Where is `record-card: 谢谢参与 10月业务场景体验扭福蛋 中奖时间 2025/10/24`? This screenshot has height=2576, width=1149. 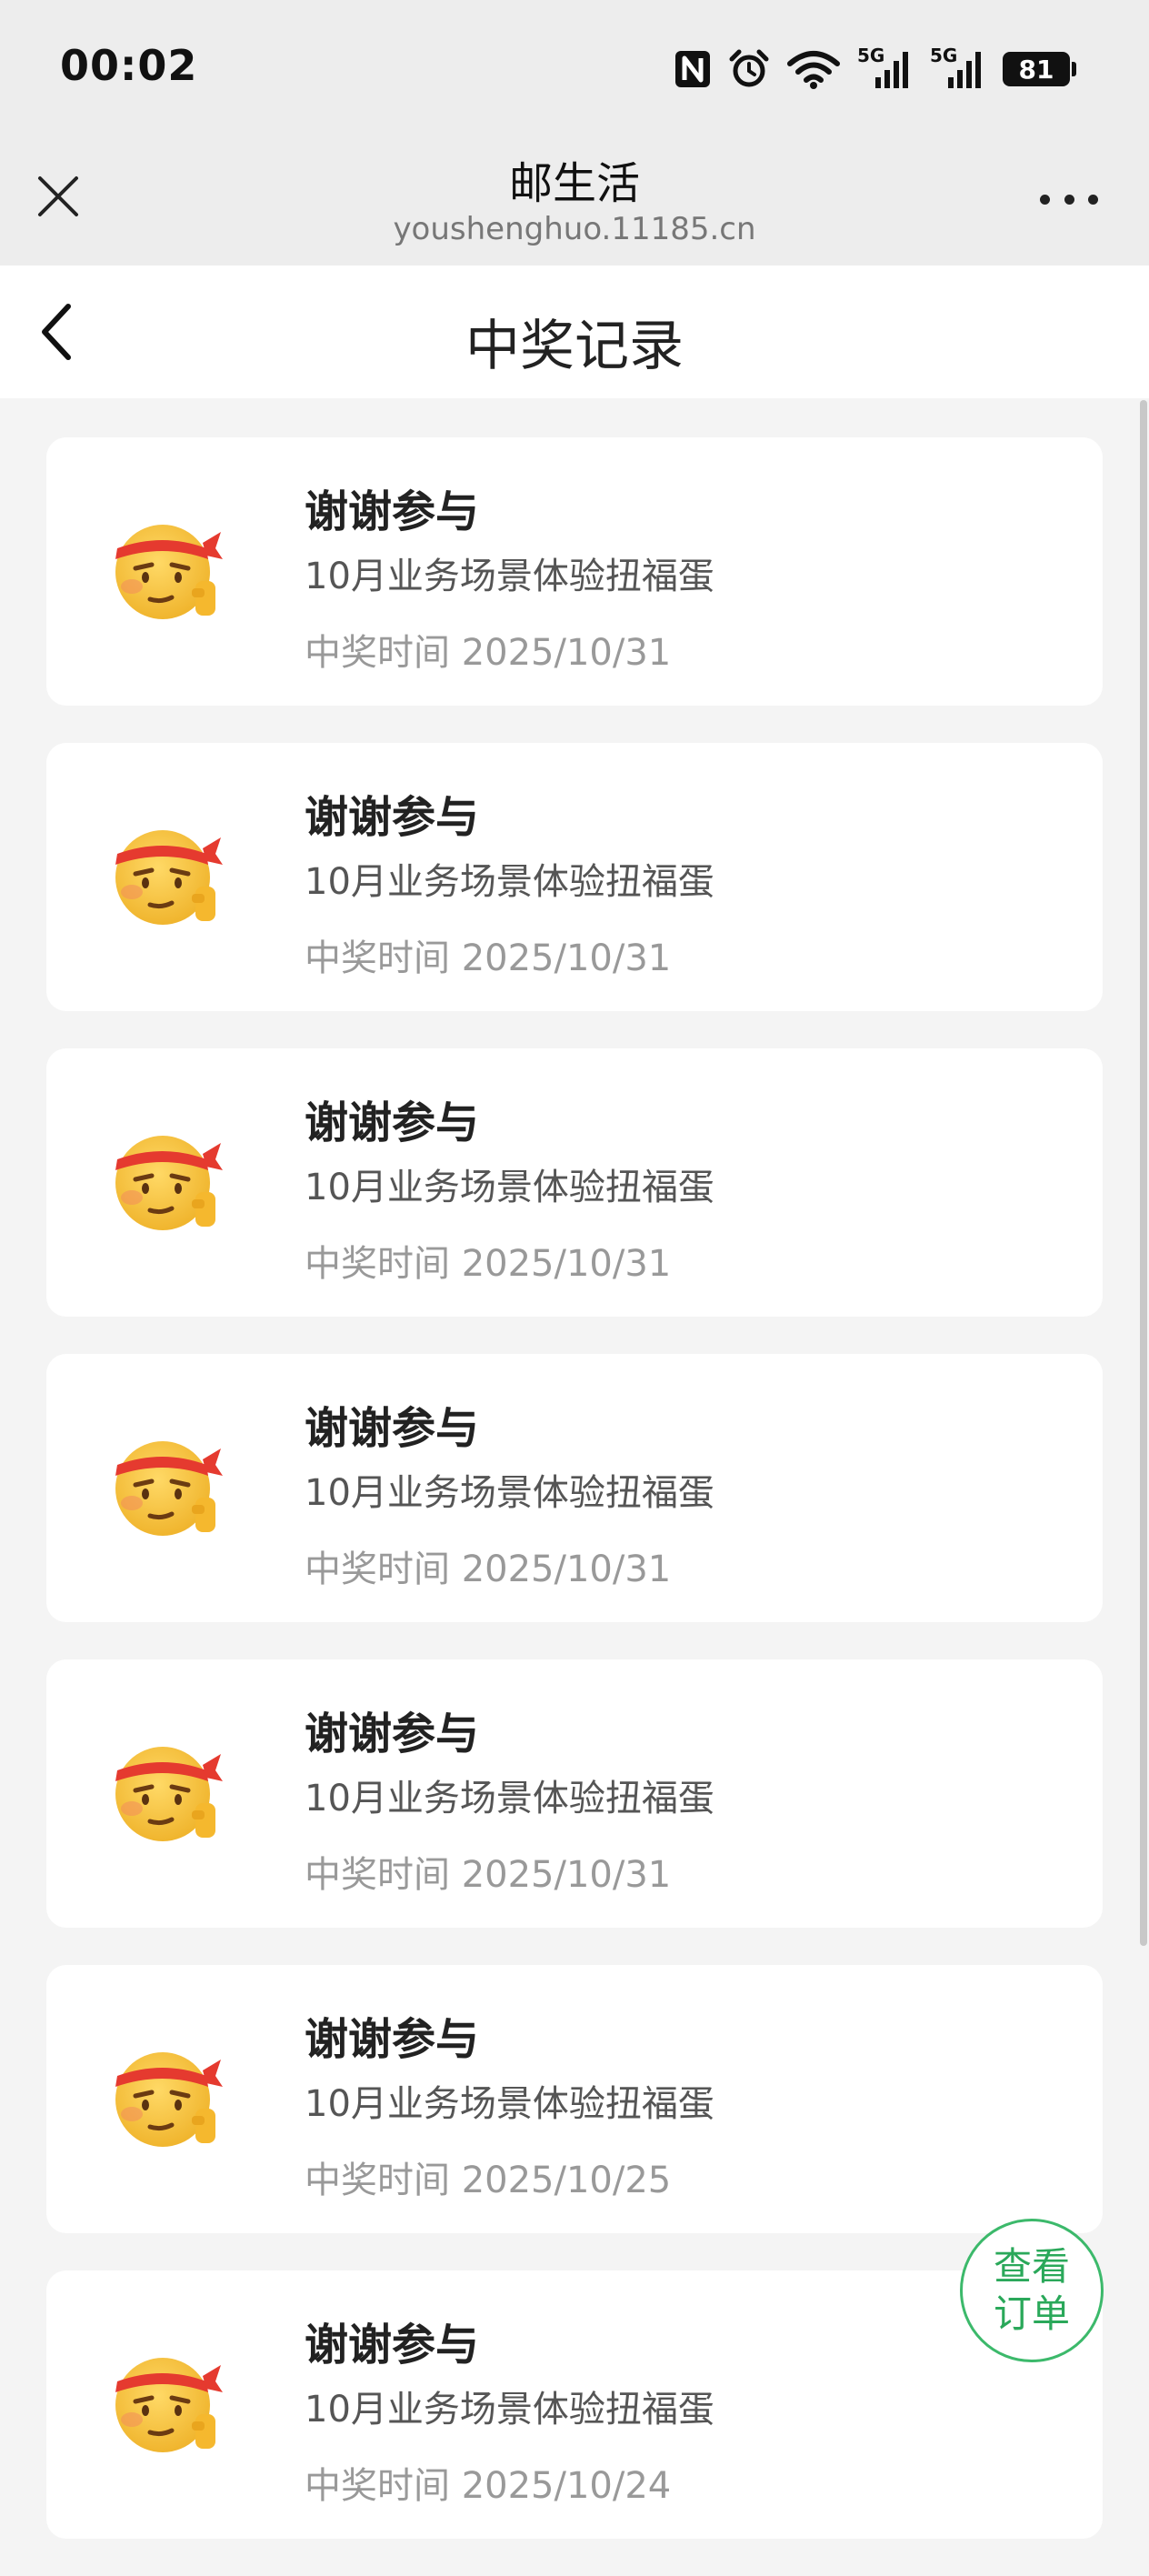
record-card: 谢谢参与 10月业务场景体验扭福蛋 中奖时间 2025/10/24 is located at coordinates (574, 2404).